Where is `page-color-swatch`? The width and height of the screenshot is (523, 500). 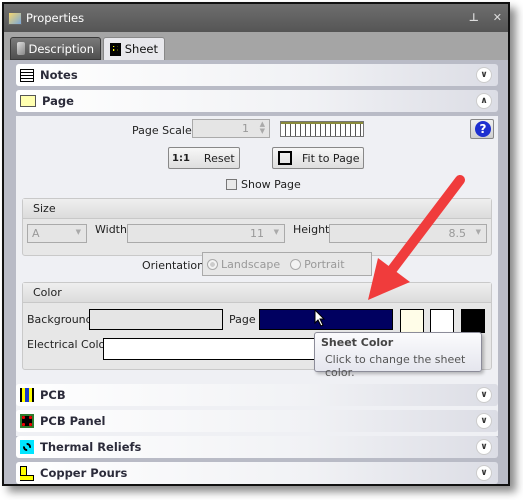
page-color-swatch is located at coordinates (326, 319).